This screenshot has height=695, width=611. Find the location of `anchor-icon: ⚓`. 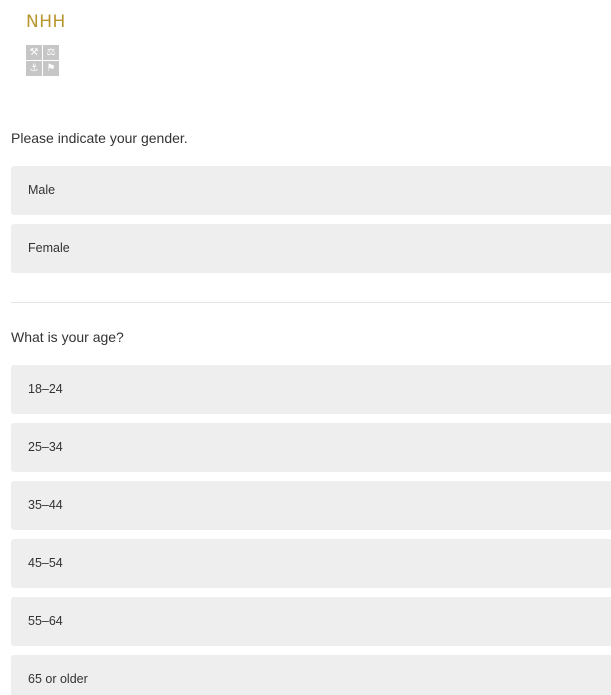

anchor-icon: ⚓ is located at coordinates (34, 68).